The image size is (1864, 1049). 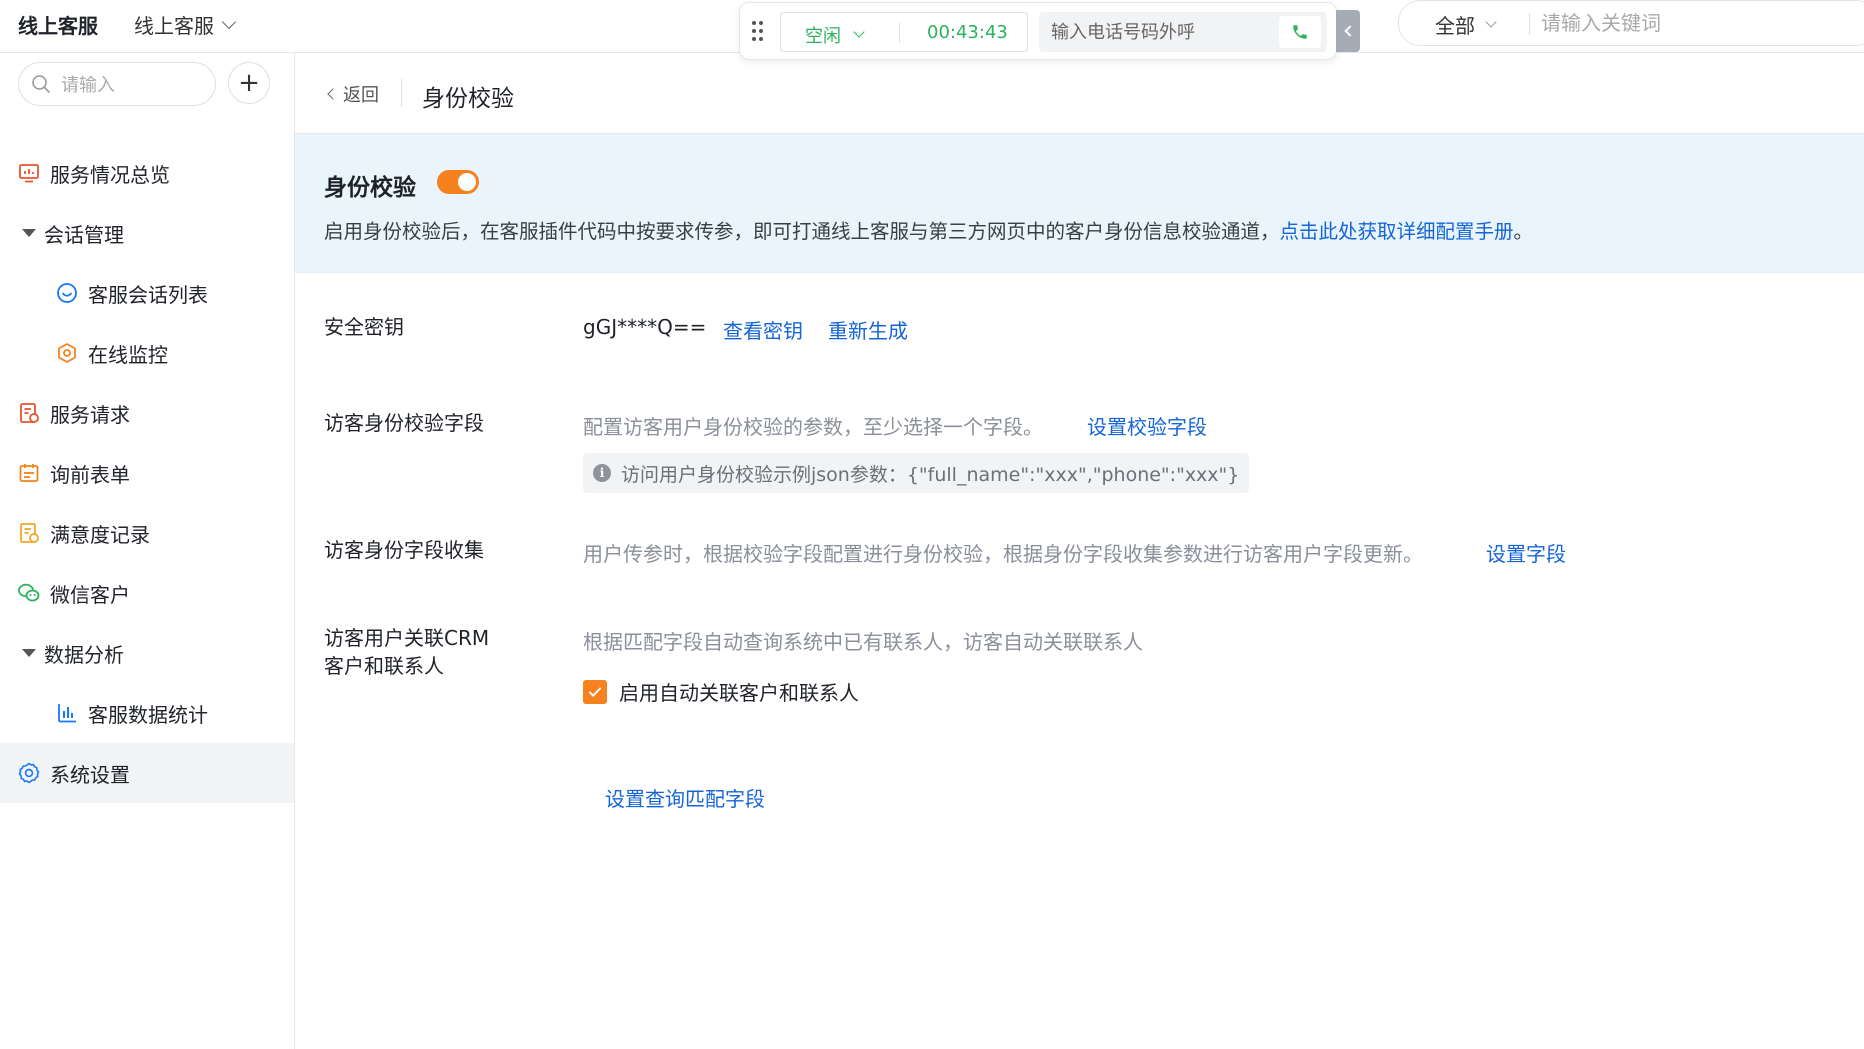 I want to click on search-scope-label: 全部, so click(x=1455, y=26).